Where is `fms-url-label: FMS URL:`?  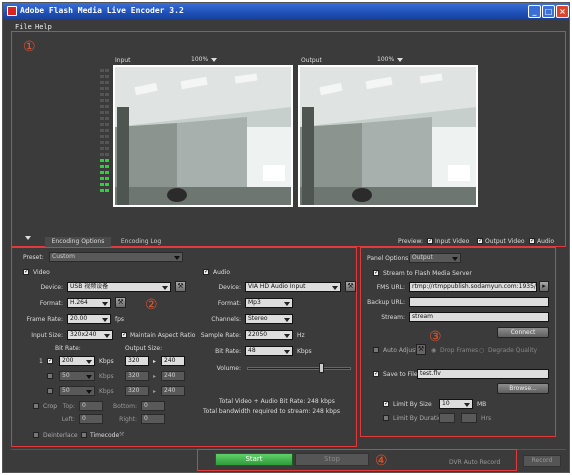 fms-url-label: FMS URL: is located at coordinates (390, 287).